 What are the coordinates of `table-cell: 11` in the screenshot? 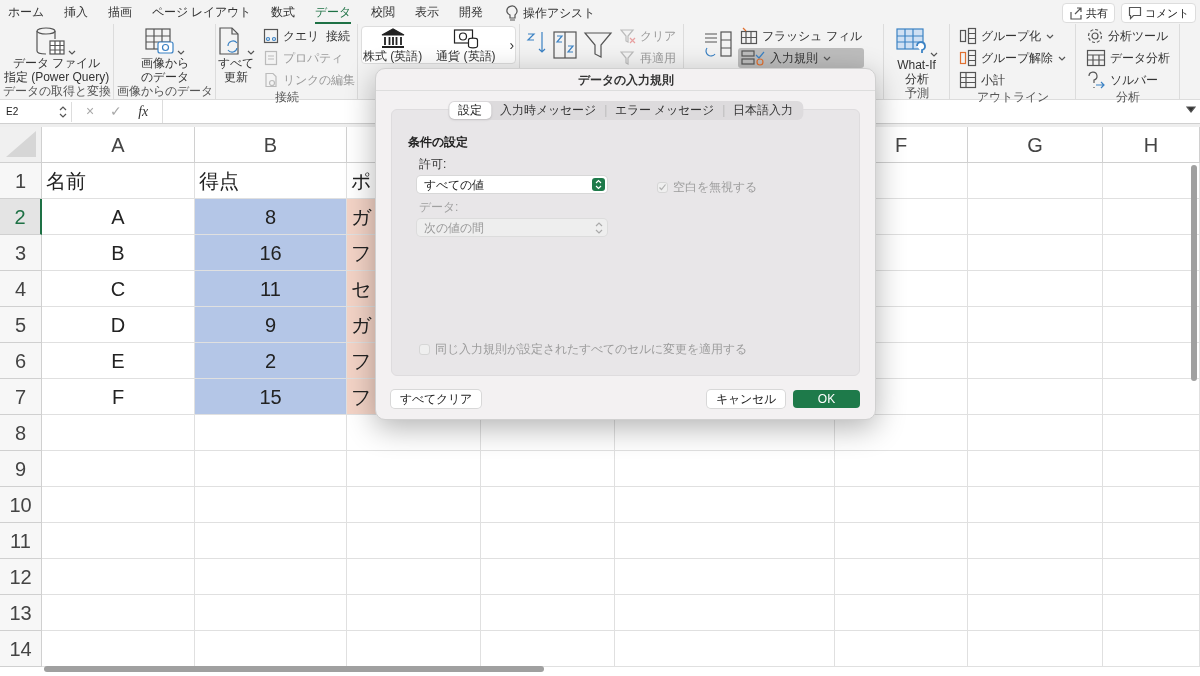 It's located at (271, 289).